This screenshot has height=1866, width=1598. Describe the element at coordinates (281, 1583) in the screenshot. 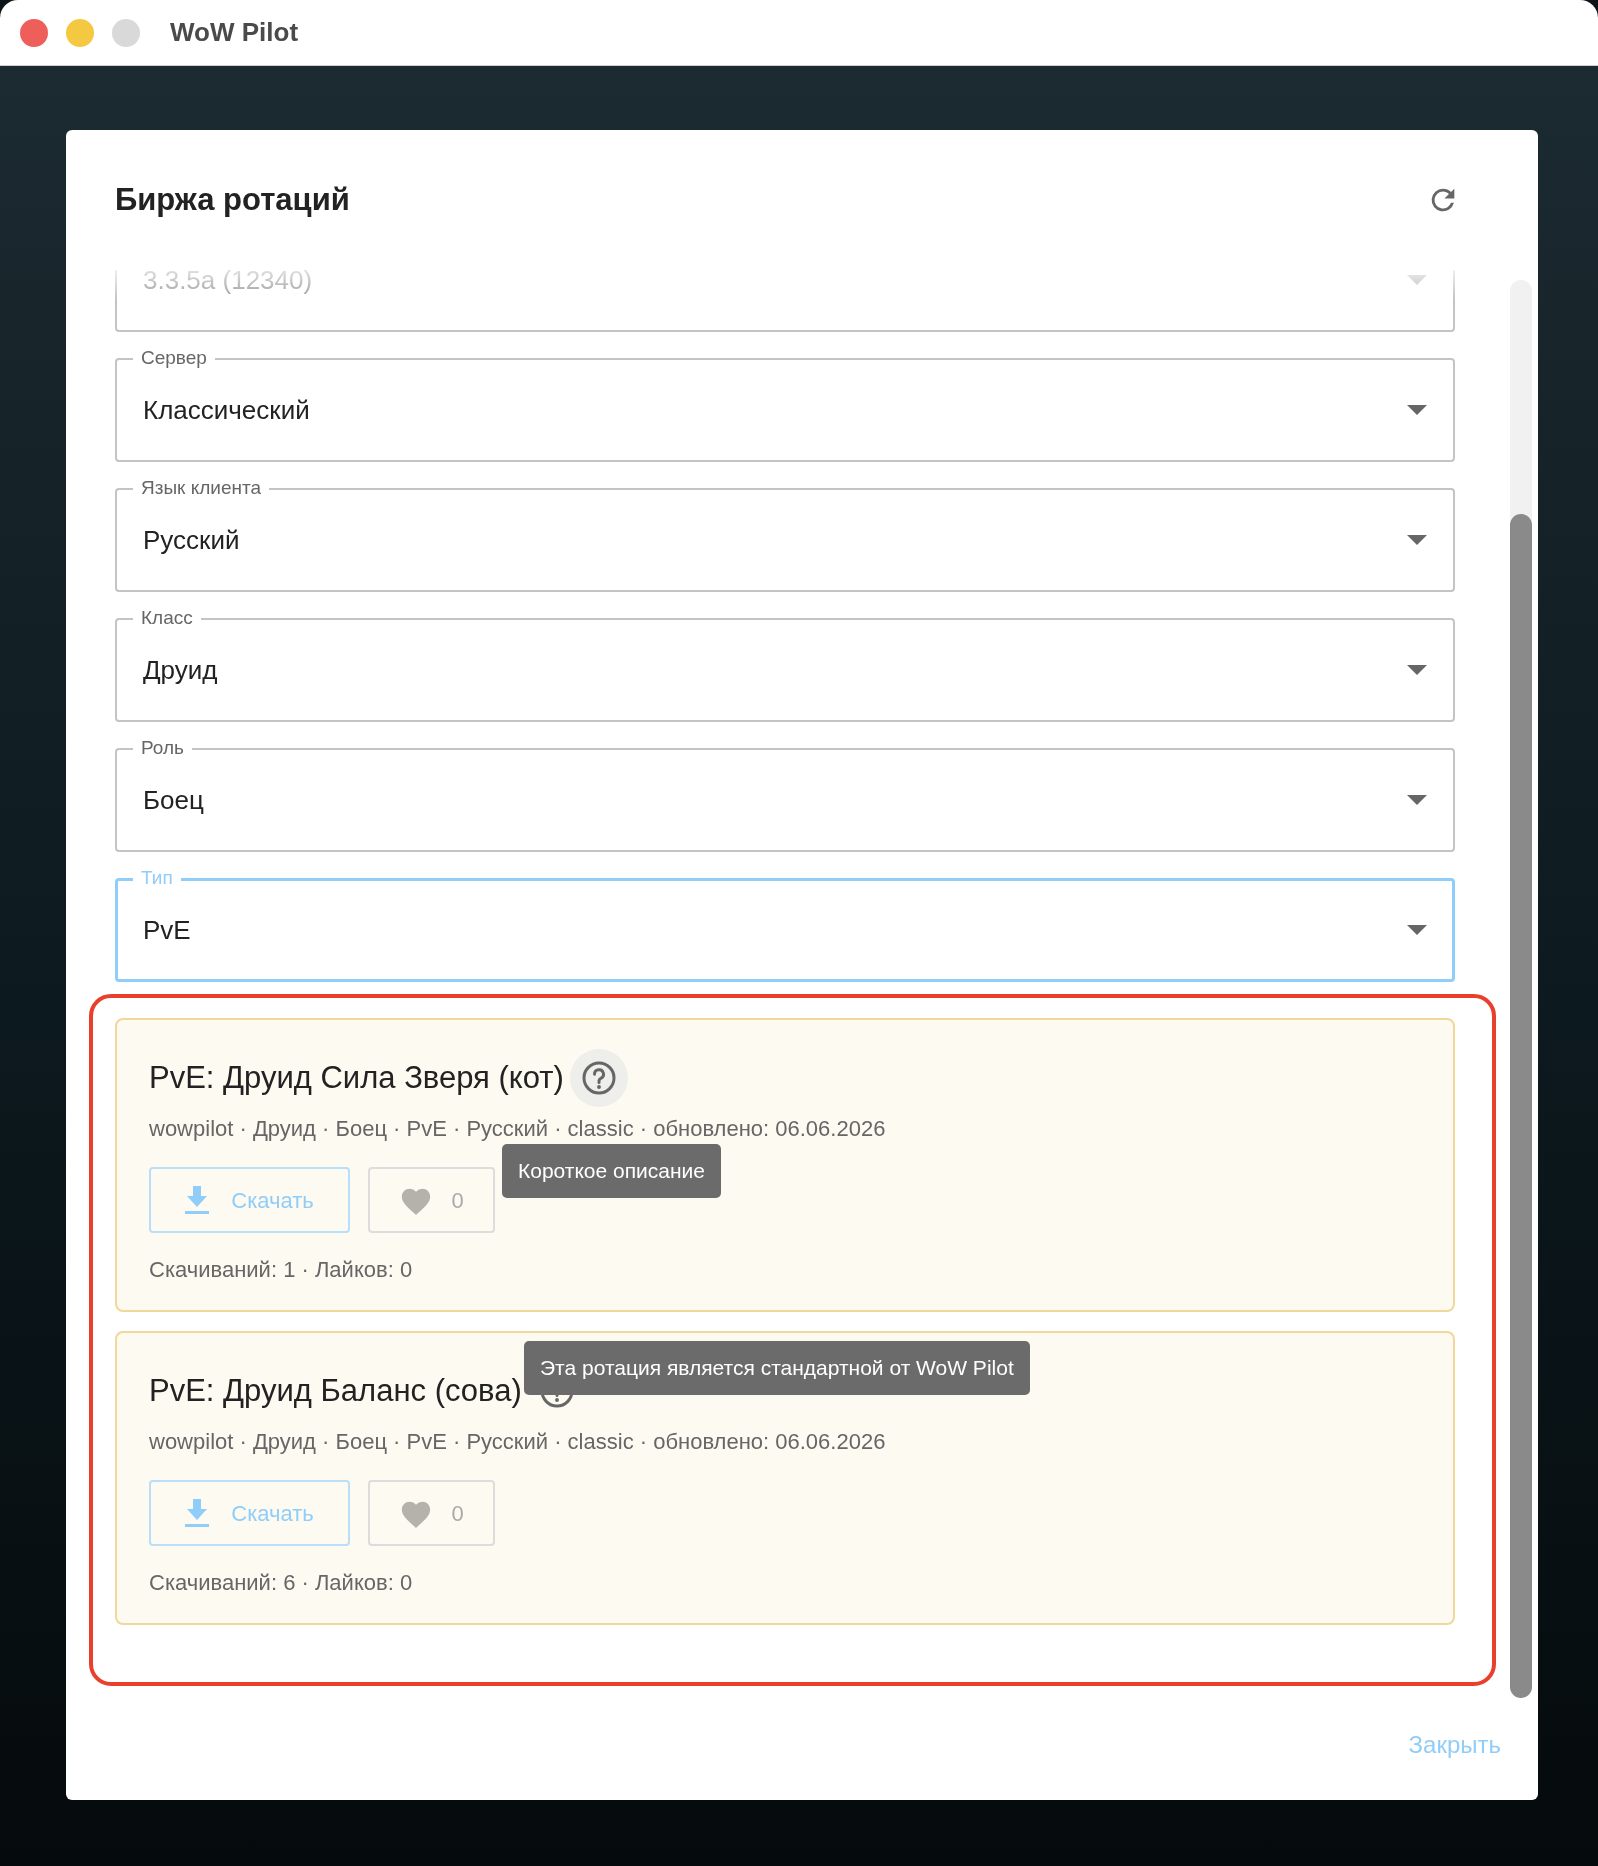

I see `rotation-stats: Скачиваний: 6 · Лайков: 0` at that location.